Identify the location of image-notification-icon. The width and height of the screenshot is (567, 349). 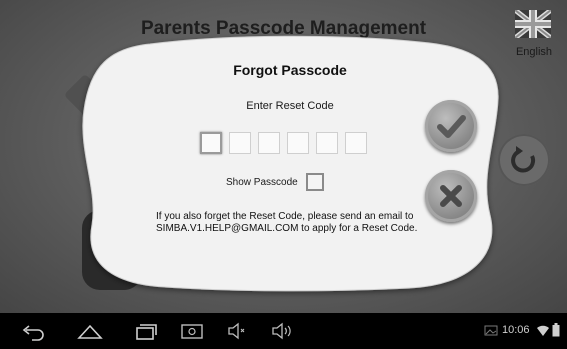
(491, 330).